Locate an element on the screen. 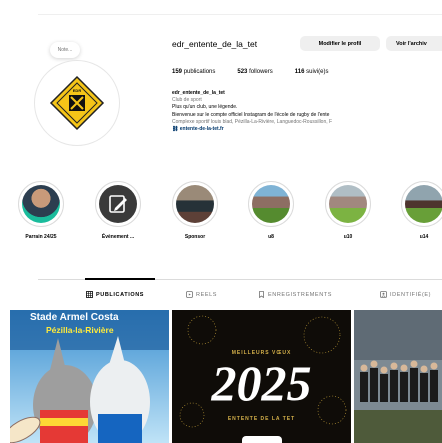  highlight-u8: u8 is located at coordinates (271, 210).